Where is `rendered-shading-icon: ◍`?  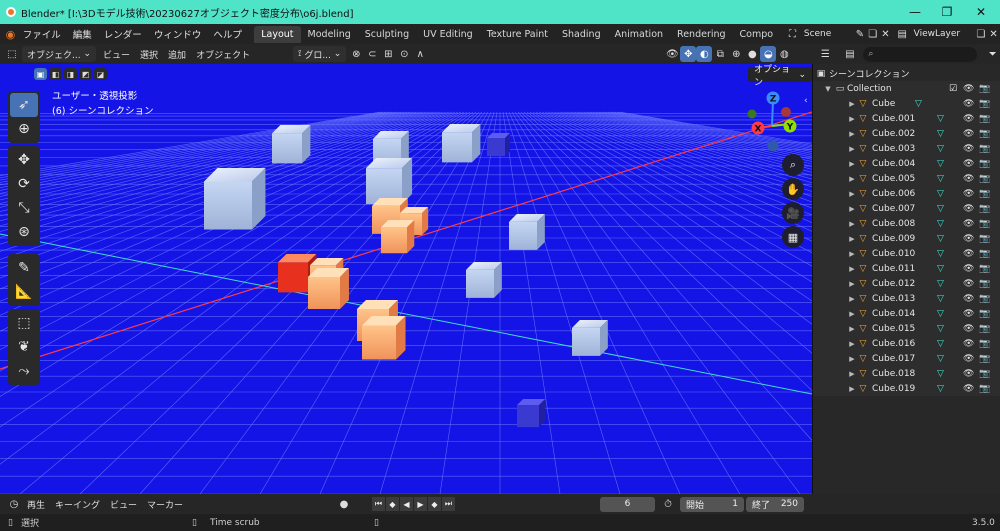 rendered-shading-icon: ◍ is located at coordinates (784, 54).